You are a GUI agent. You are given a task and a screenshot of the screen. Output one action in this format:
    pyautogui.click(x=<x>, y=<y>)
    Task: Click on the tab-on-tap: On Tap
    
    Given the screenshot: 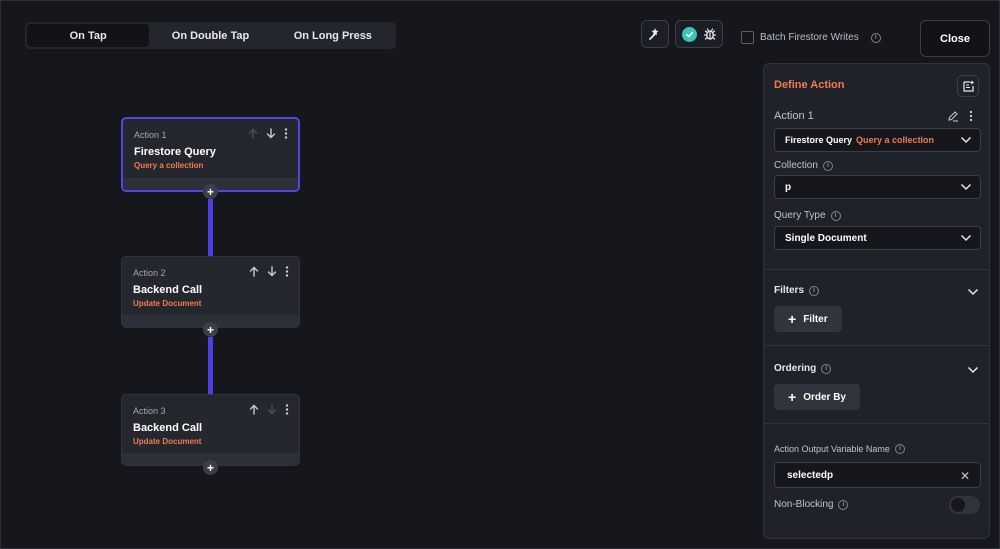 What is the action you would take?
    pyautogui.click(x=88, y=35)
    